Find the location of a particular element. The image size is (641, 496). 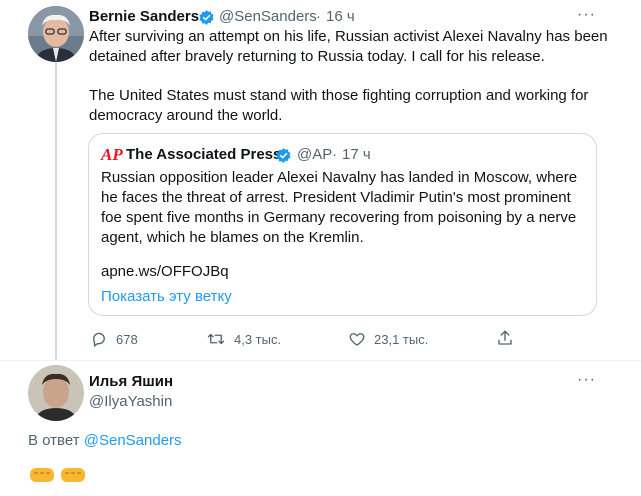

replying-to: В ответ @SenSanders is located at coordinates (105, 440).